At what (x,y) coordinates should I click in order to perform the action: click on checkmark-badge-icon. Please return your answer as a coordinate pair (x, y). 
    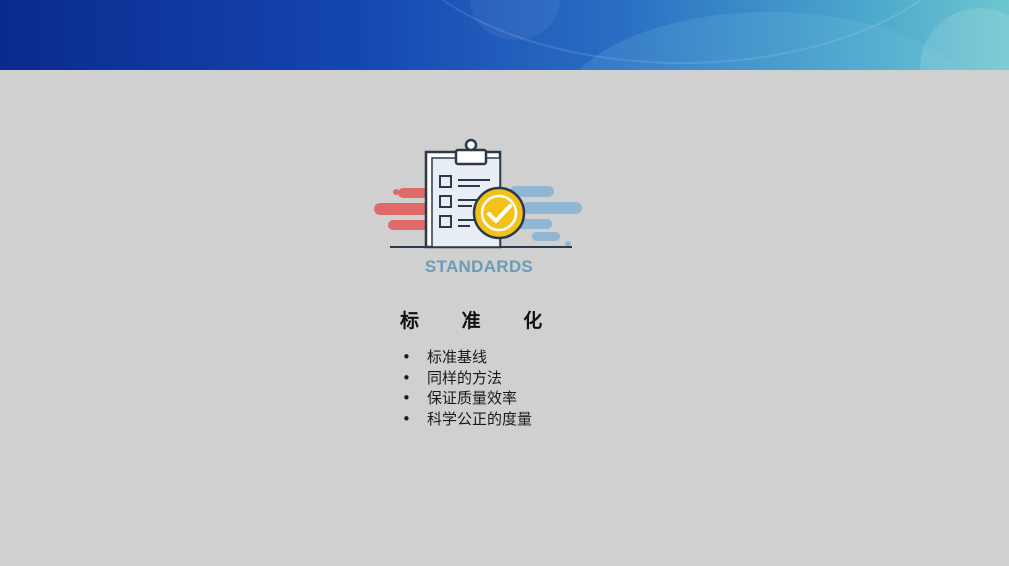
    Looking at the image, I should click on (499, 213).